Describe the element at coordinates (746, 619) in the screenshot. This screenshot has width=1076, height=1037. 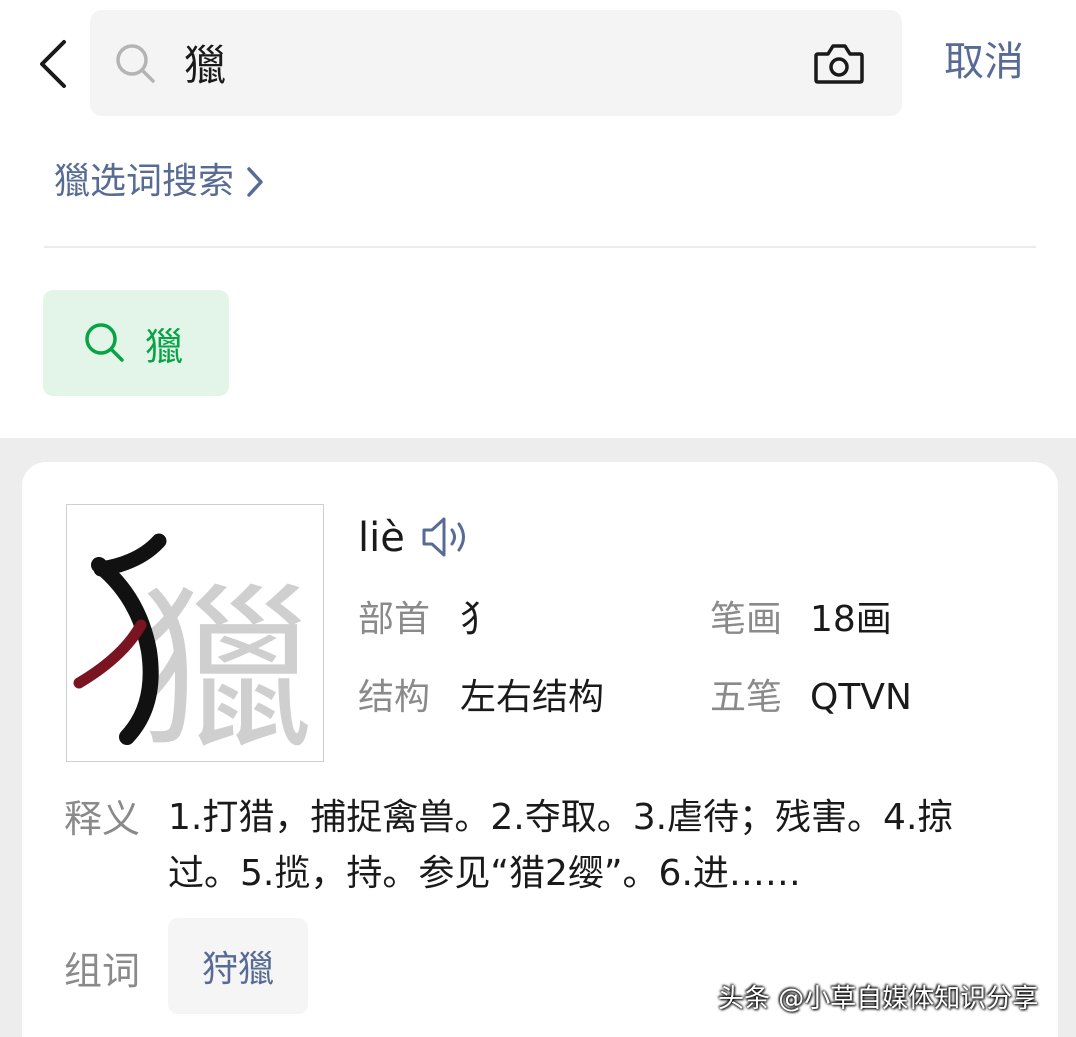
I see `strokes-label: 笔画` at that location.